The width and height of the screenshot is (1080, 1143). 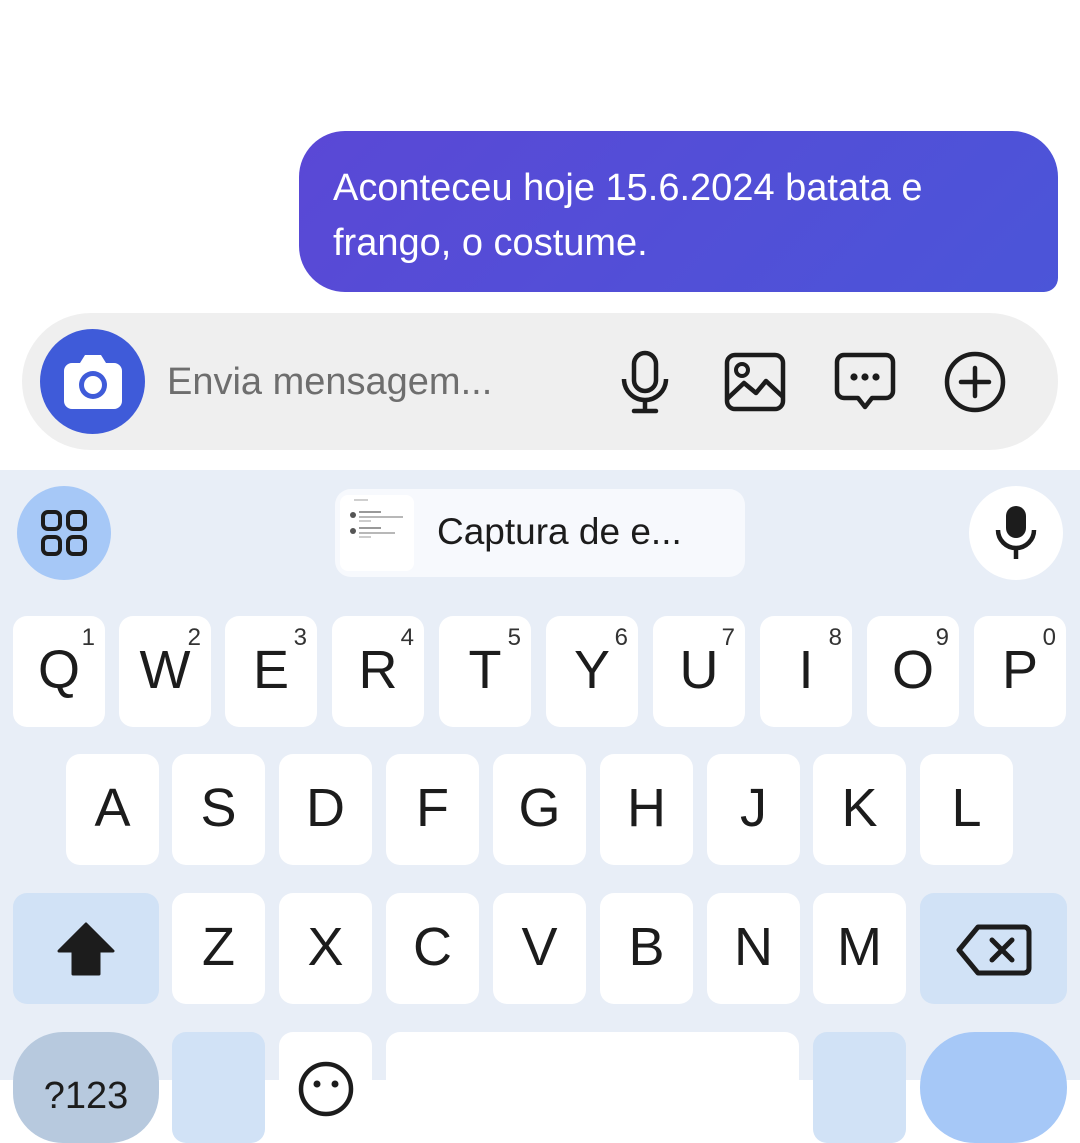 What do you see at coordinates (806, 671) in the screenshot?
I see `key-i: I 8` at bounding box center [806, 671].